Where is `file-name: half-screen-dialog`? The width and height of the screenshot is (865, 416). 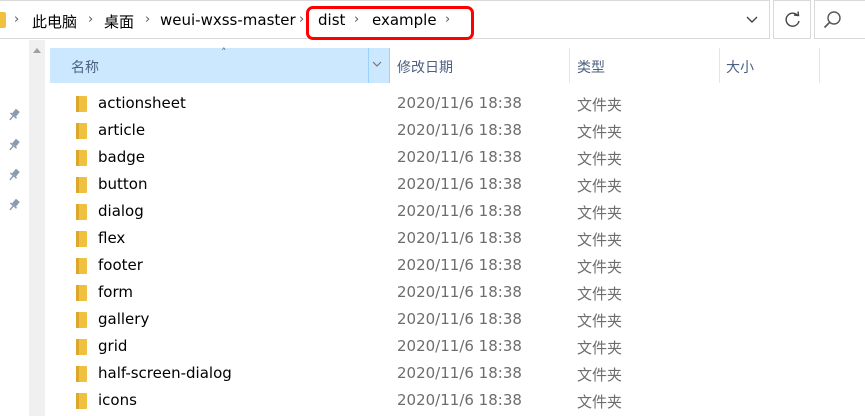
file-name: half-screen-dialog is located at coordinates (165, 373).